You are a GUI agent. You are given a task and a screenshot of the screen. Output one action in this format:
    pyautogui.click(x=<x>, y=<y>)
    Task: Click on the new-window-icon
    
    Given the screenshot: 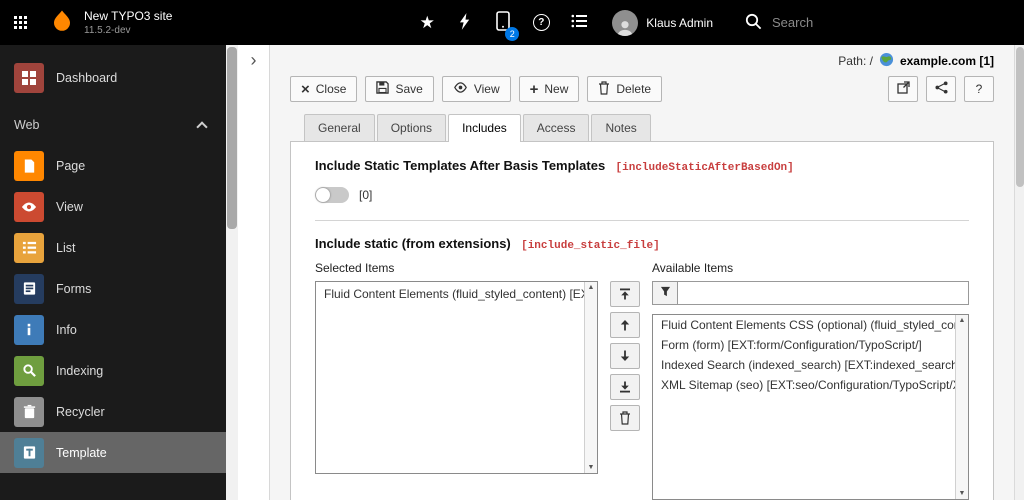 What is the action you would take?
    pyautogui.click(x=903, y=89)
    